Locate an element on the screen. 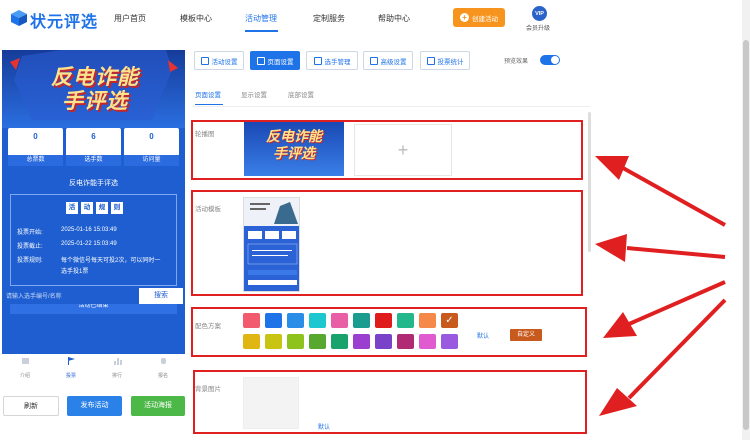 The image size is (750, 440). nav-custom-service: 定制服务 is located at coordinates (329, 18).